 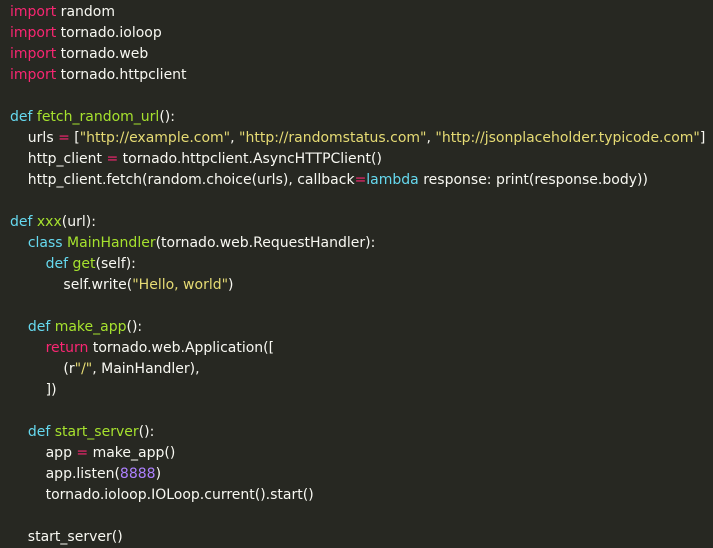 I want to click on code-line: def fetch_random_url():, so click(x=356, y=117).